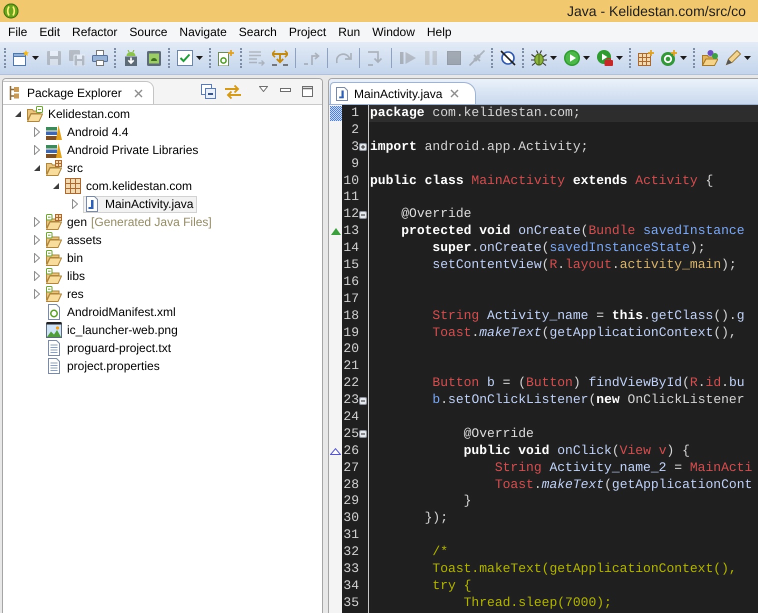 The width and height of the screenshot is (758, 613). What do you see at coordinates (577, 451) in the screenshot?
I see `code-line: public void onClick(View v) {` at bounding box center [577, 451].